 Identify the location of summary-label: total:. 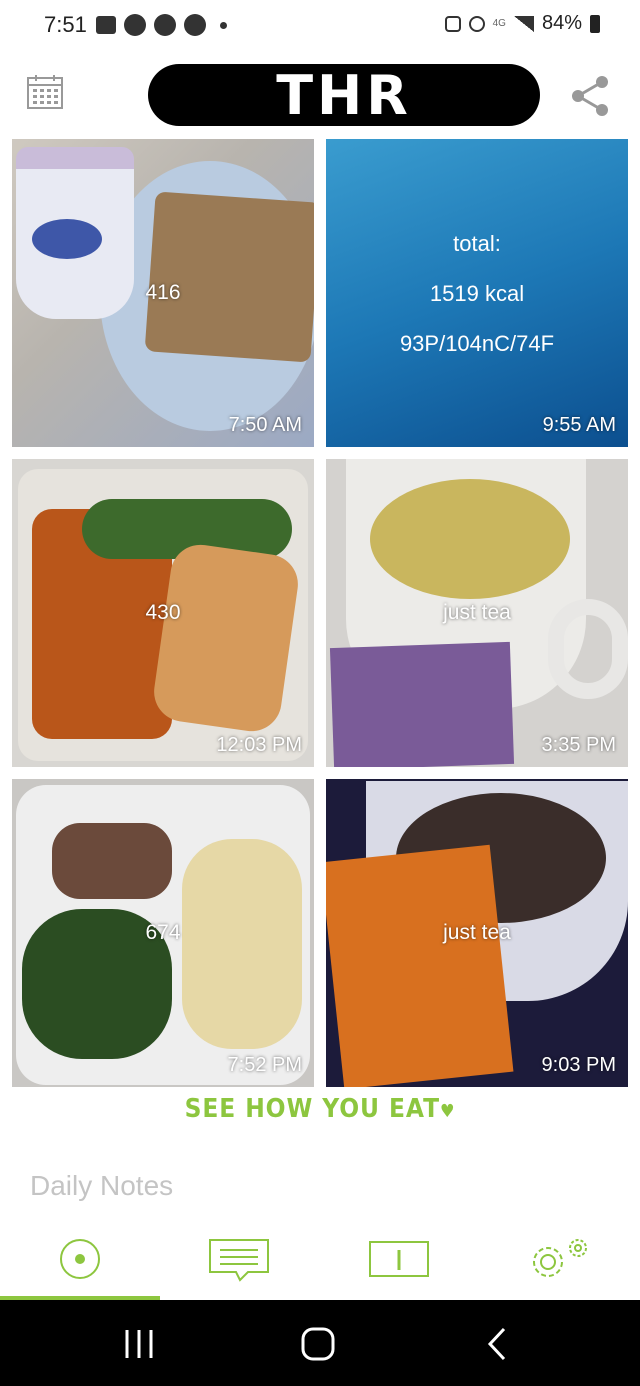
(477, 243).